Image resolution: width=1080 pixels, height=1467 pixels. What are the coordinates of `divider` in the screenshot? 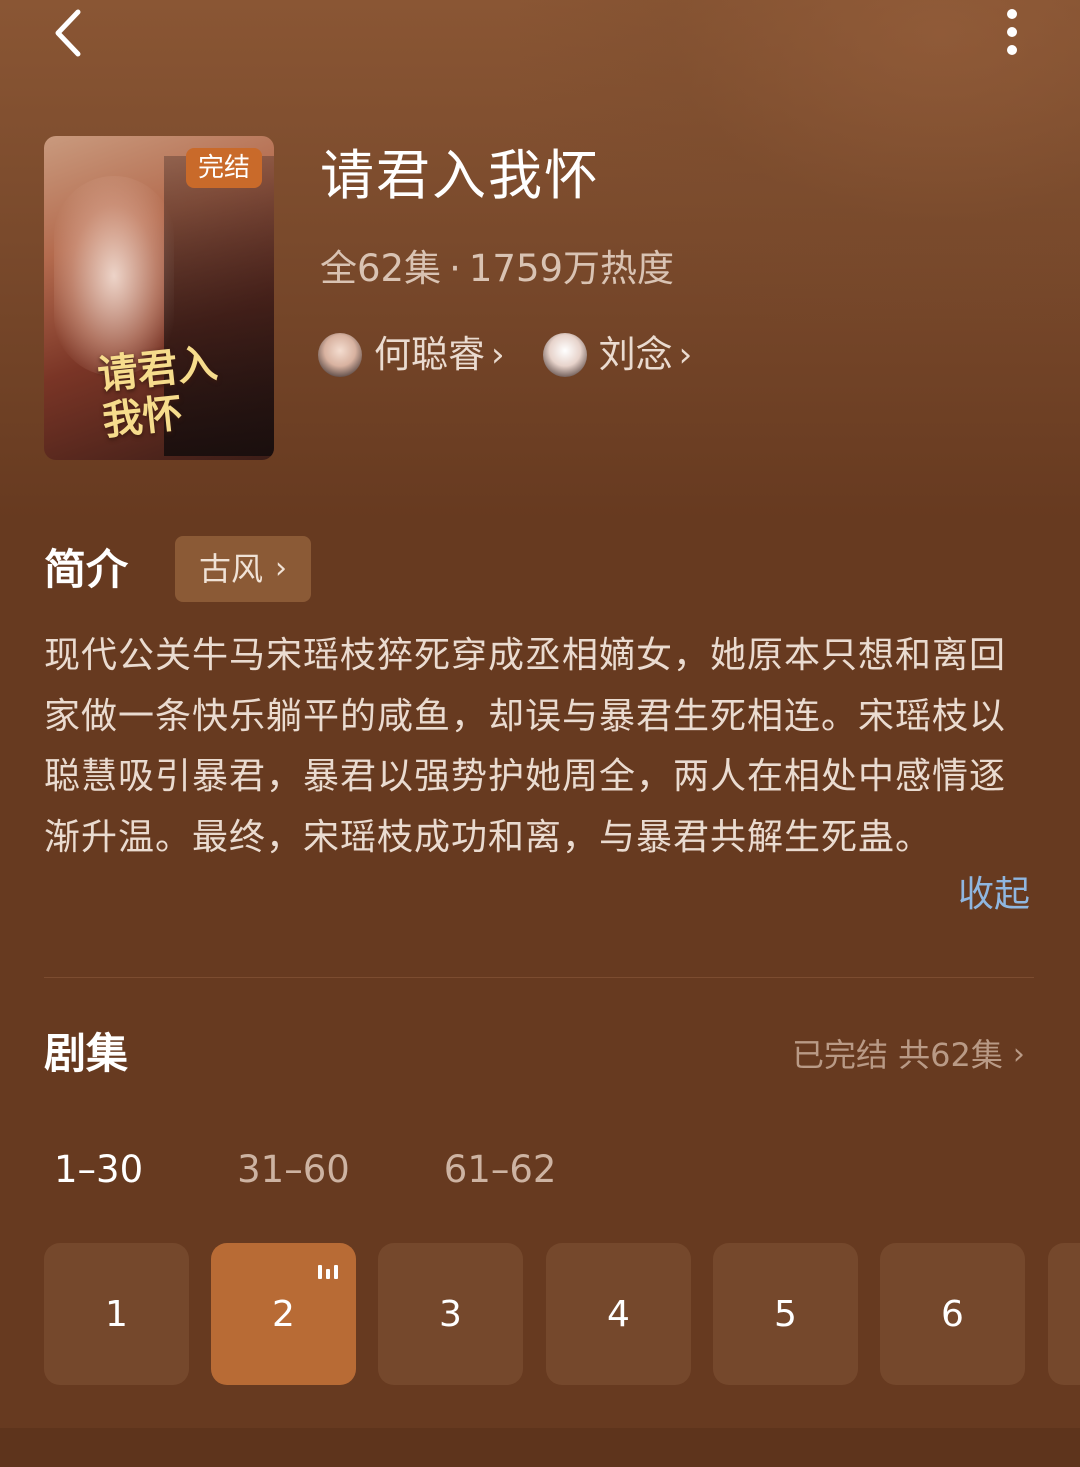 It's located at (539, 977).